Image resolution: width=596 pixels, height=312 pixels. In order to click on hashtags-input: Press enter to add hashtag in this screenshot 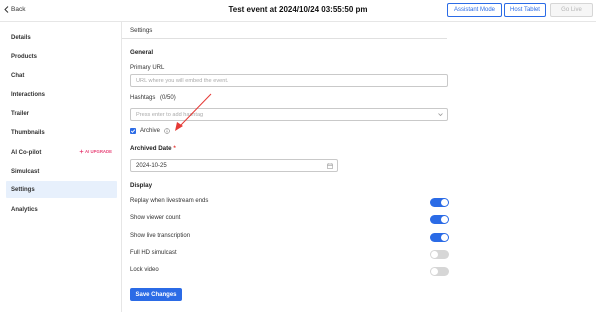, I will do `click(289, 114)`.